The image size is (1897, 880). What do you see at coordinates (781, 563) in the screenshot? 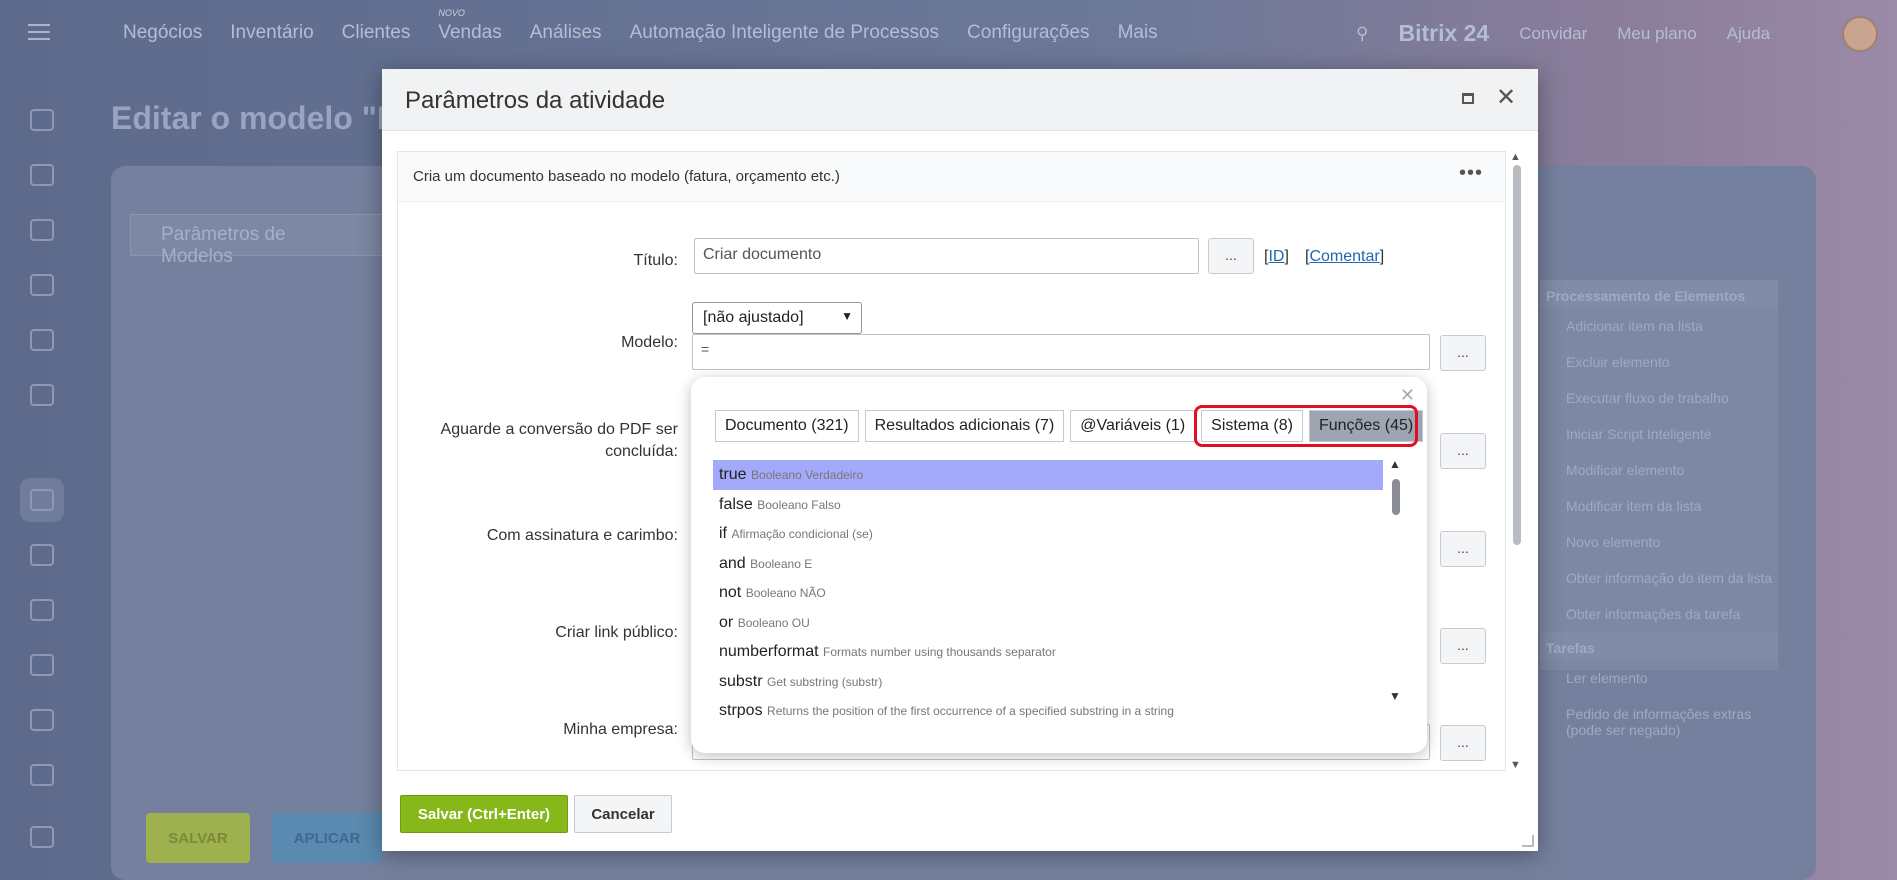
I see `item-desc: Booleano E` at bounding box center [781, 563].